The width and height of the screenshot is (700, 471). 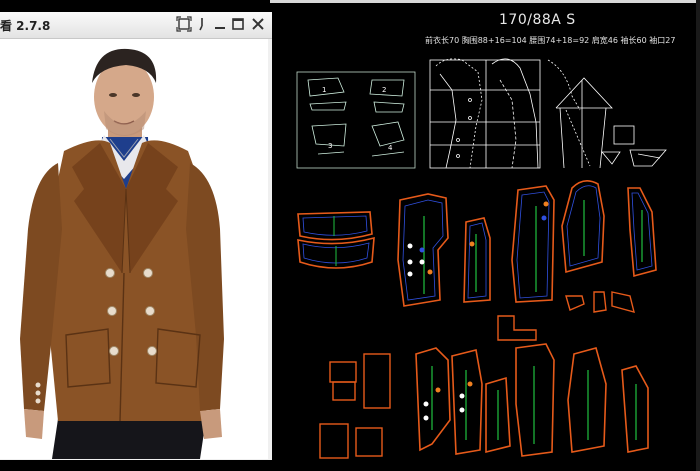 I want to click on draft-front-back-diagram, so click(x=505, y=113).